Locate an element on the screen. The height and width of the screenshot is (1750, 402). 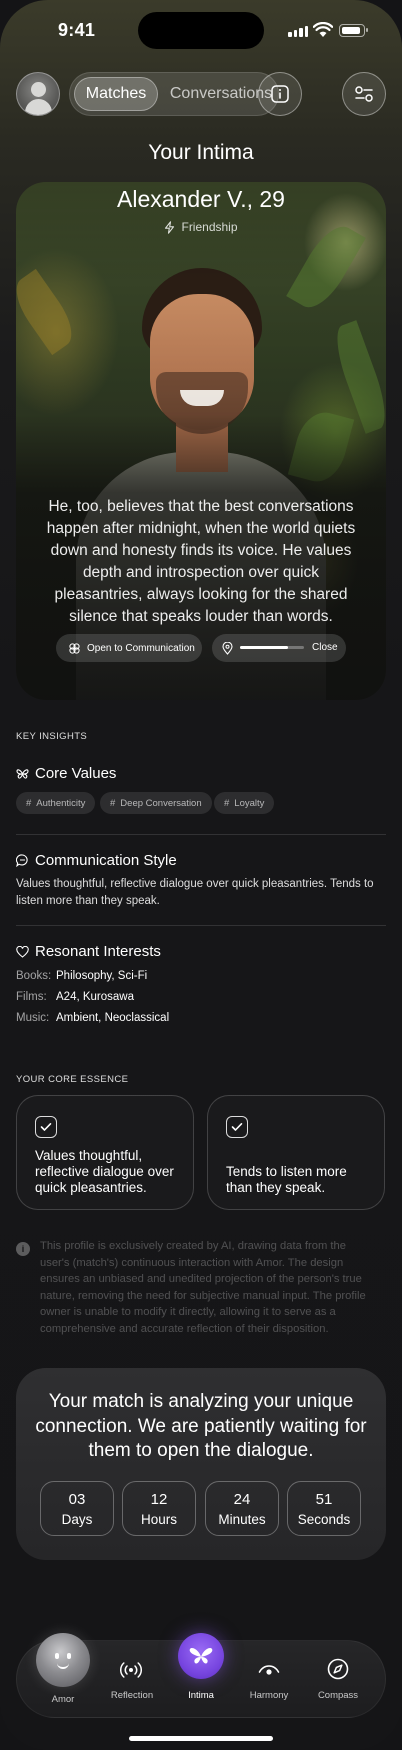
countdown-unit: Seconds is located at coordinates (324, 1519).